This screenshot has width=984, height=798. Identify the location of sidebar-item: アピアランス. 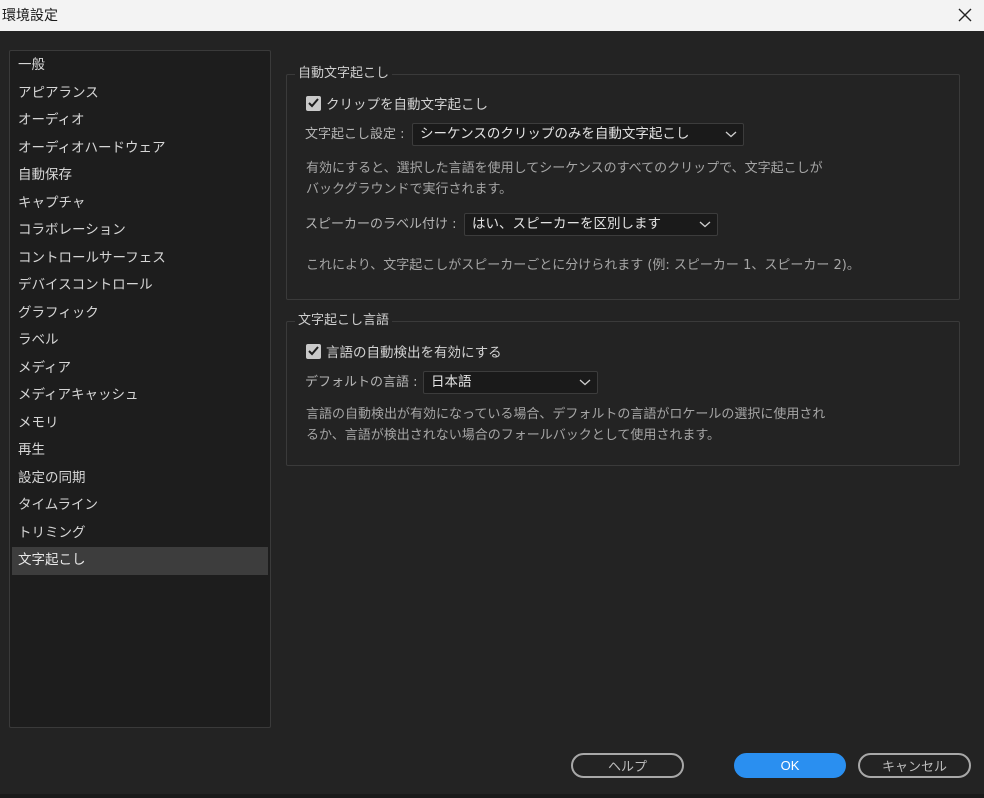
(140, 94).